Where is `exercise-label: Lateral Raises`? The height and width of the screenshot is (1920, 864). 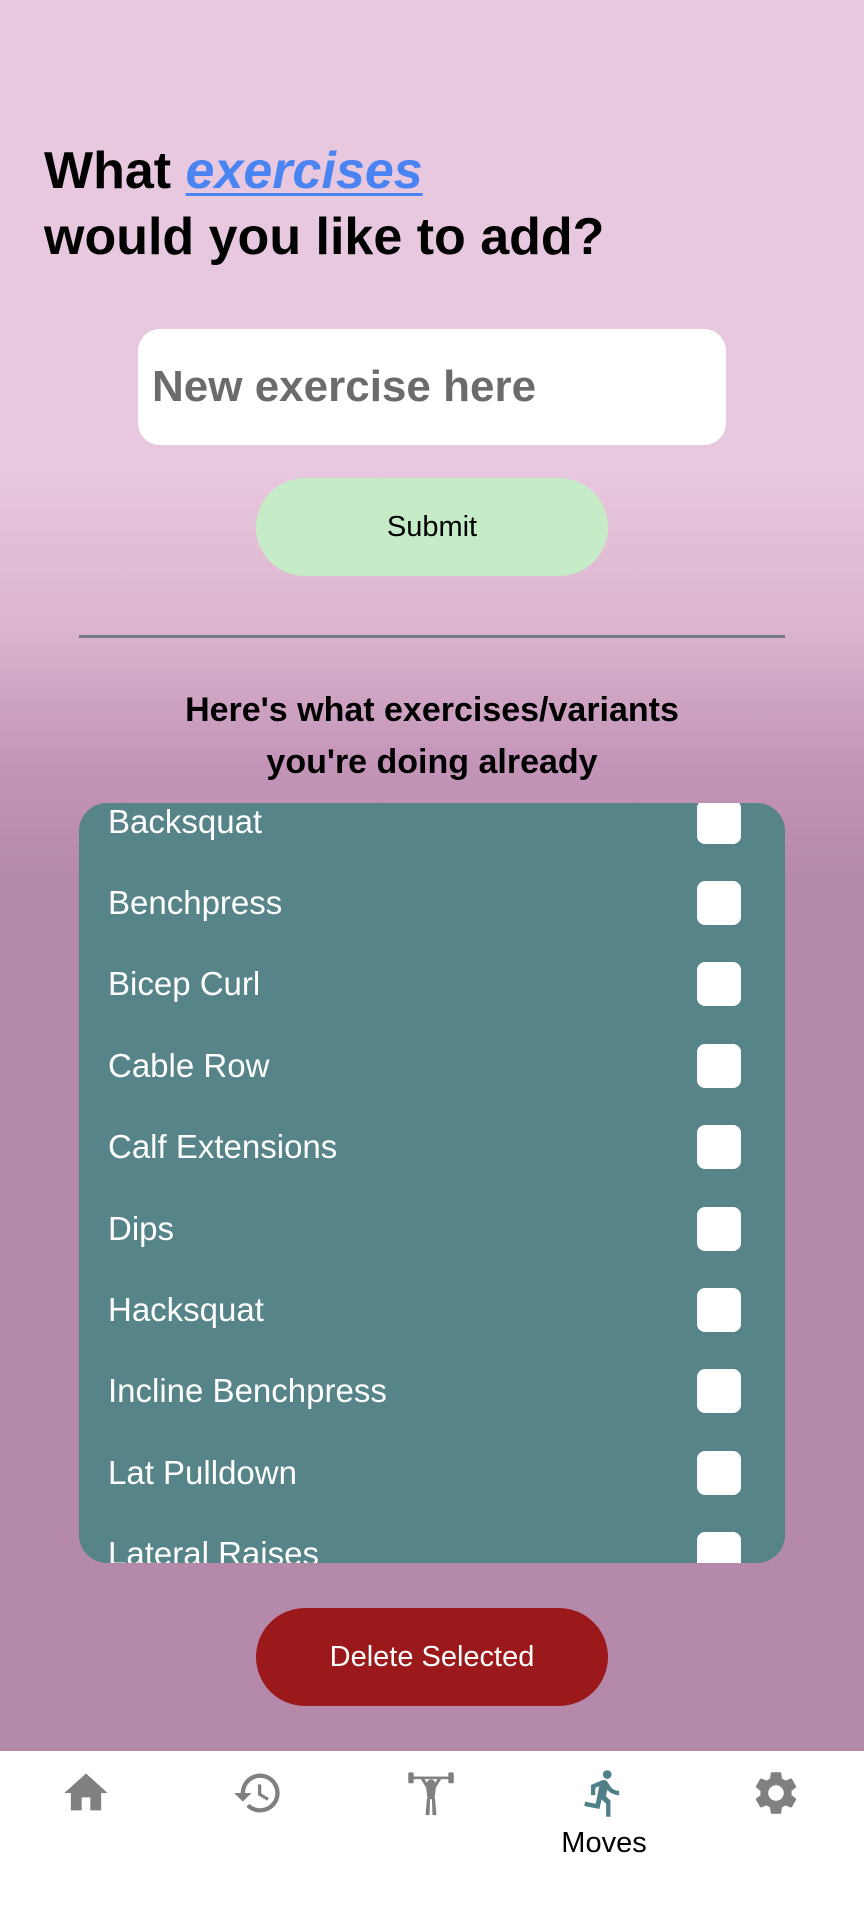
exercise-label: Lateral Raises is located at coordinates (213, 1549).